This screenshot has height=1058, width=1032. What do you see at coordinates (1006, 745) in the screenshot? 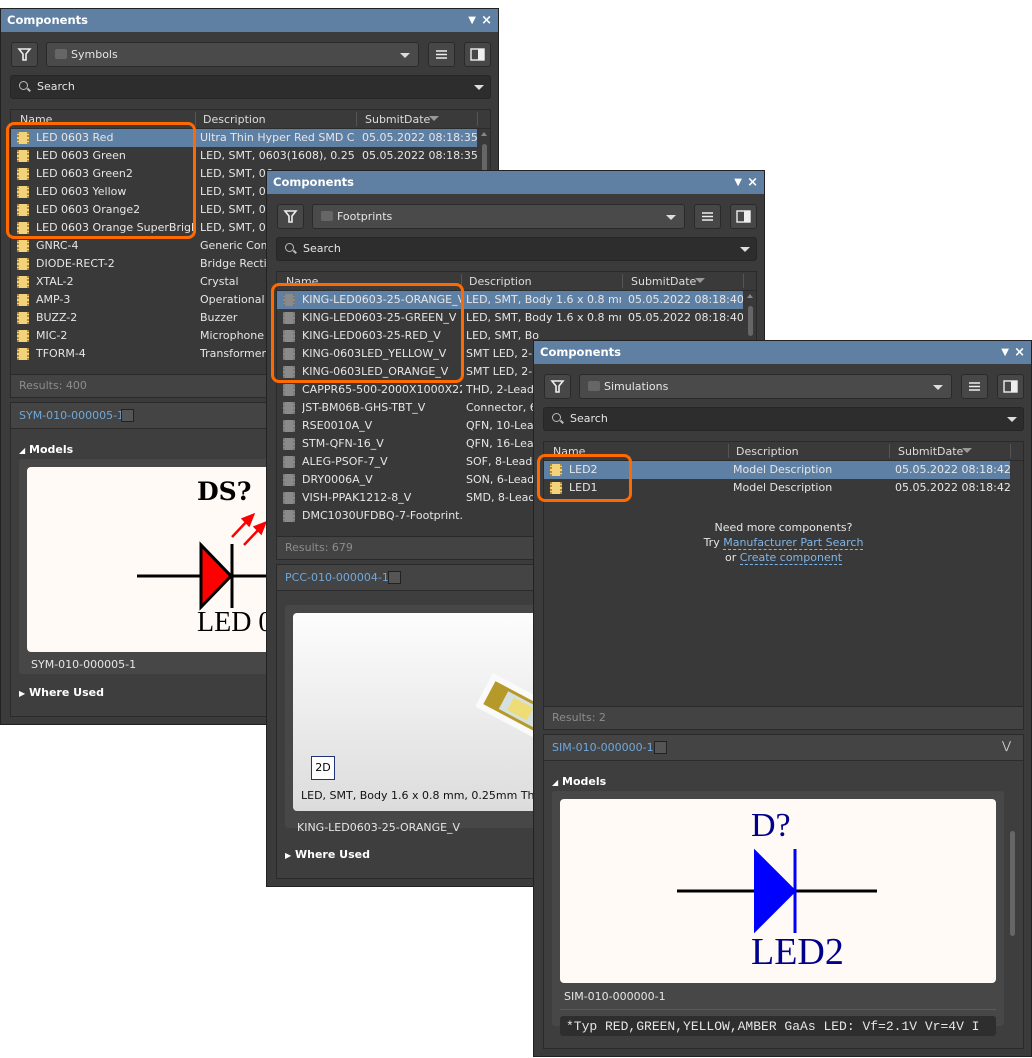
I see `collapse-all-icon: ⋁` at bounding box center [1006, 745].